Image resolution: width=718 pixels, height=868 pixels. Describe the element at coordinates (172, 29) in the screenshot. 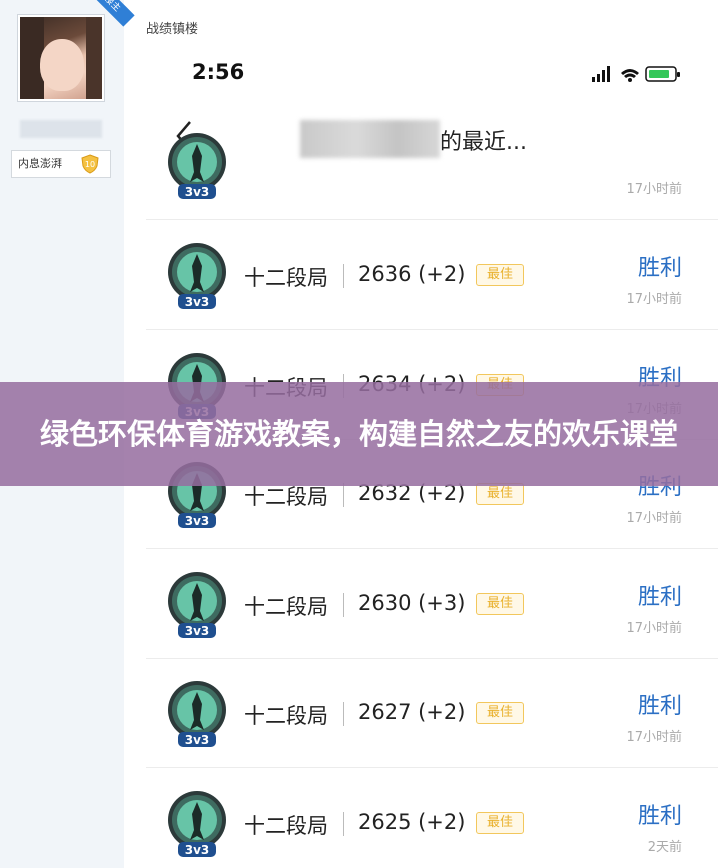

I see `post-title: 战绩镇楼` at that location.